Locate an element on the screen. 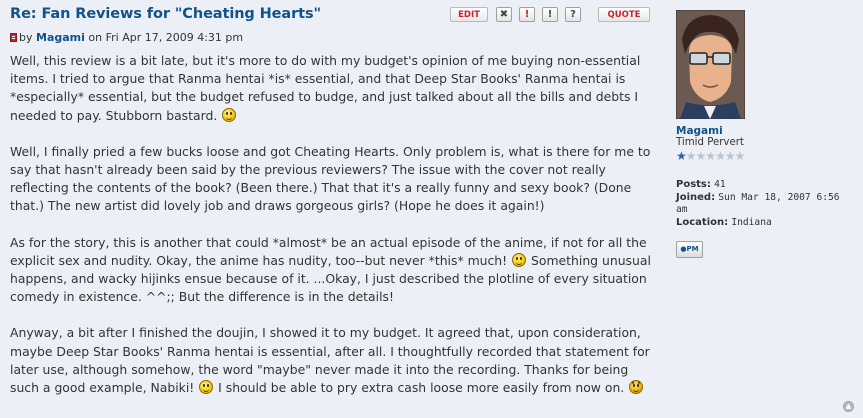  profile-rank: Timid Pervert is located at coordinates (710, 142).